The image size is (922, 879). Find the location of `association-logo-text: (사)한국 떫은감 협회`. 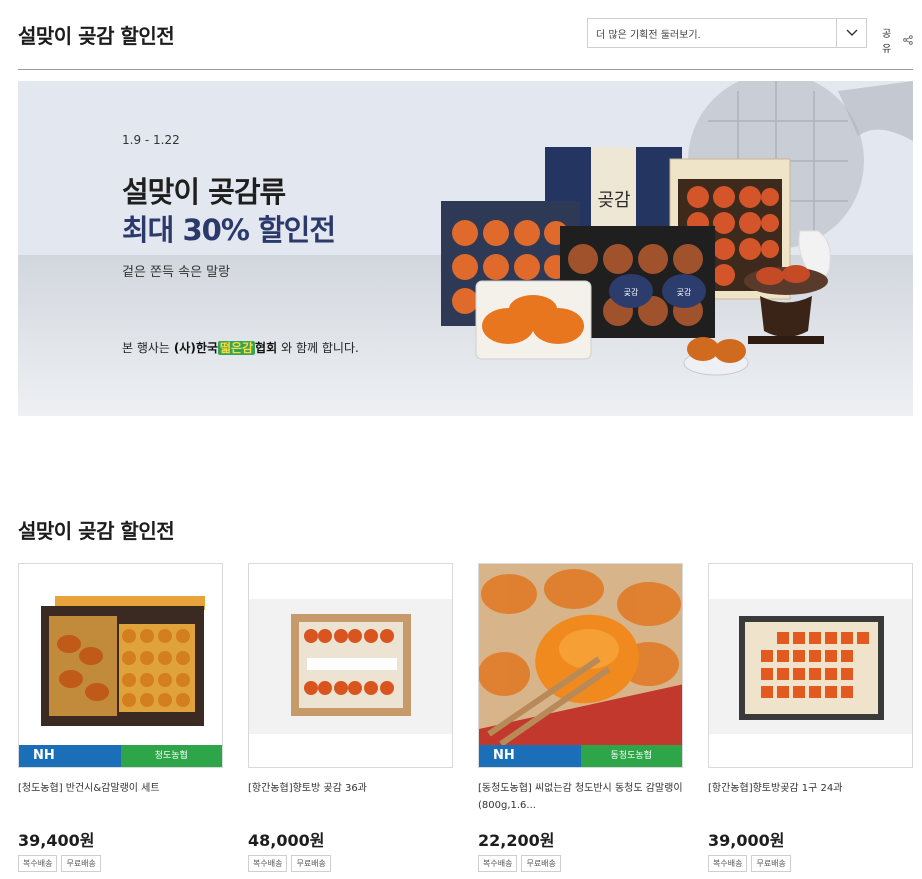

association-logo-text: (사)한국 떫은감 협회 is located at coordinates (225, 347).